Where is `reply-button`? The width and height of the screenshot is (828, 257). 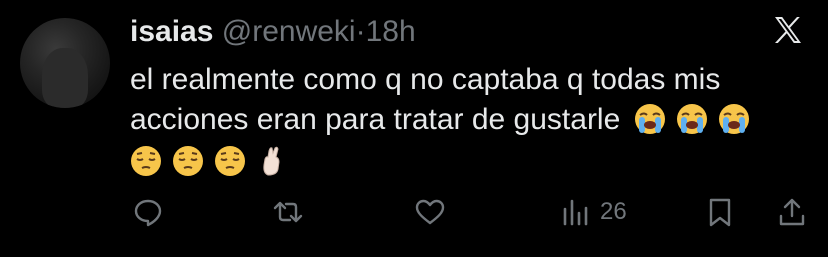 reply-button is located at coordinates (148, 212).